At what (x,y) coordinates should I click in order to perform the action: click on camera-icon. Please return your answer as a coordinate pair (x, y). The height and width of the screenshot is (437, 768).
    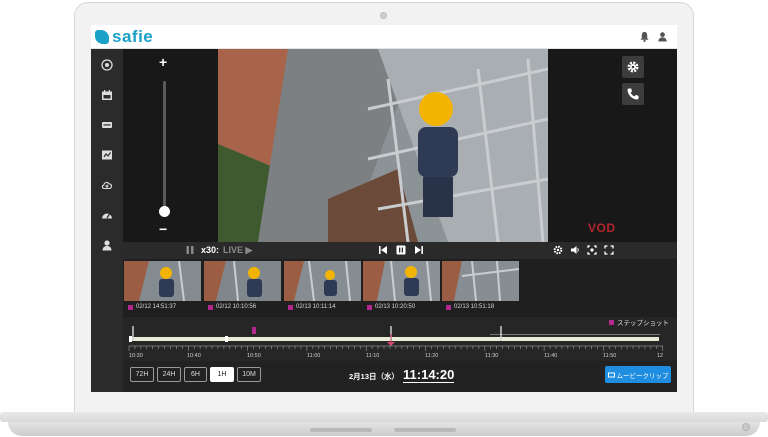
    Looking at the image, I should click on (107, 65).